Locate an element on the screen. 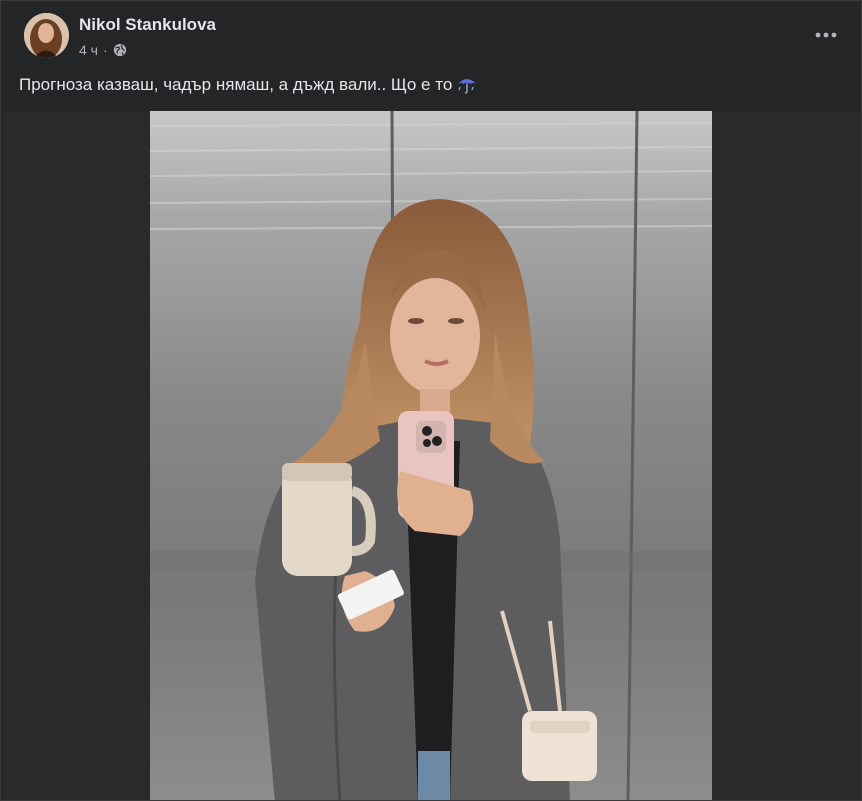 Image resolution: width=862 pixels, height=801 pixels. globe-icon is located at coordinates (120, 50).